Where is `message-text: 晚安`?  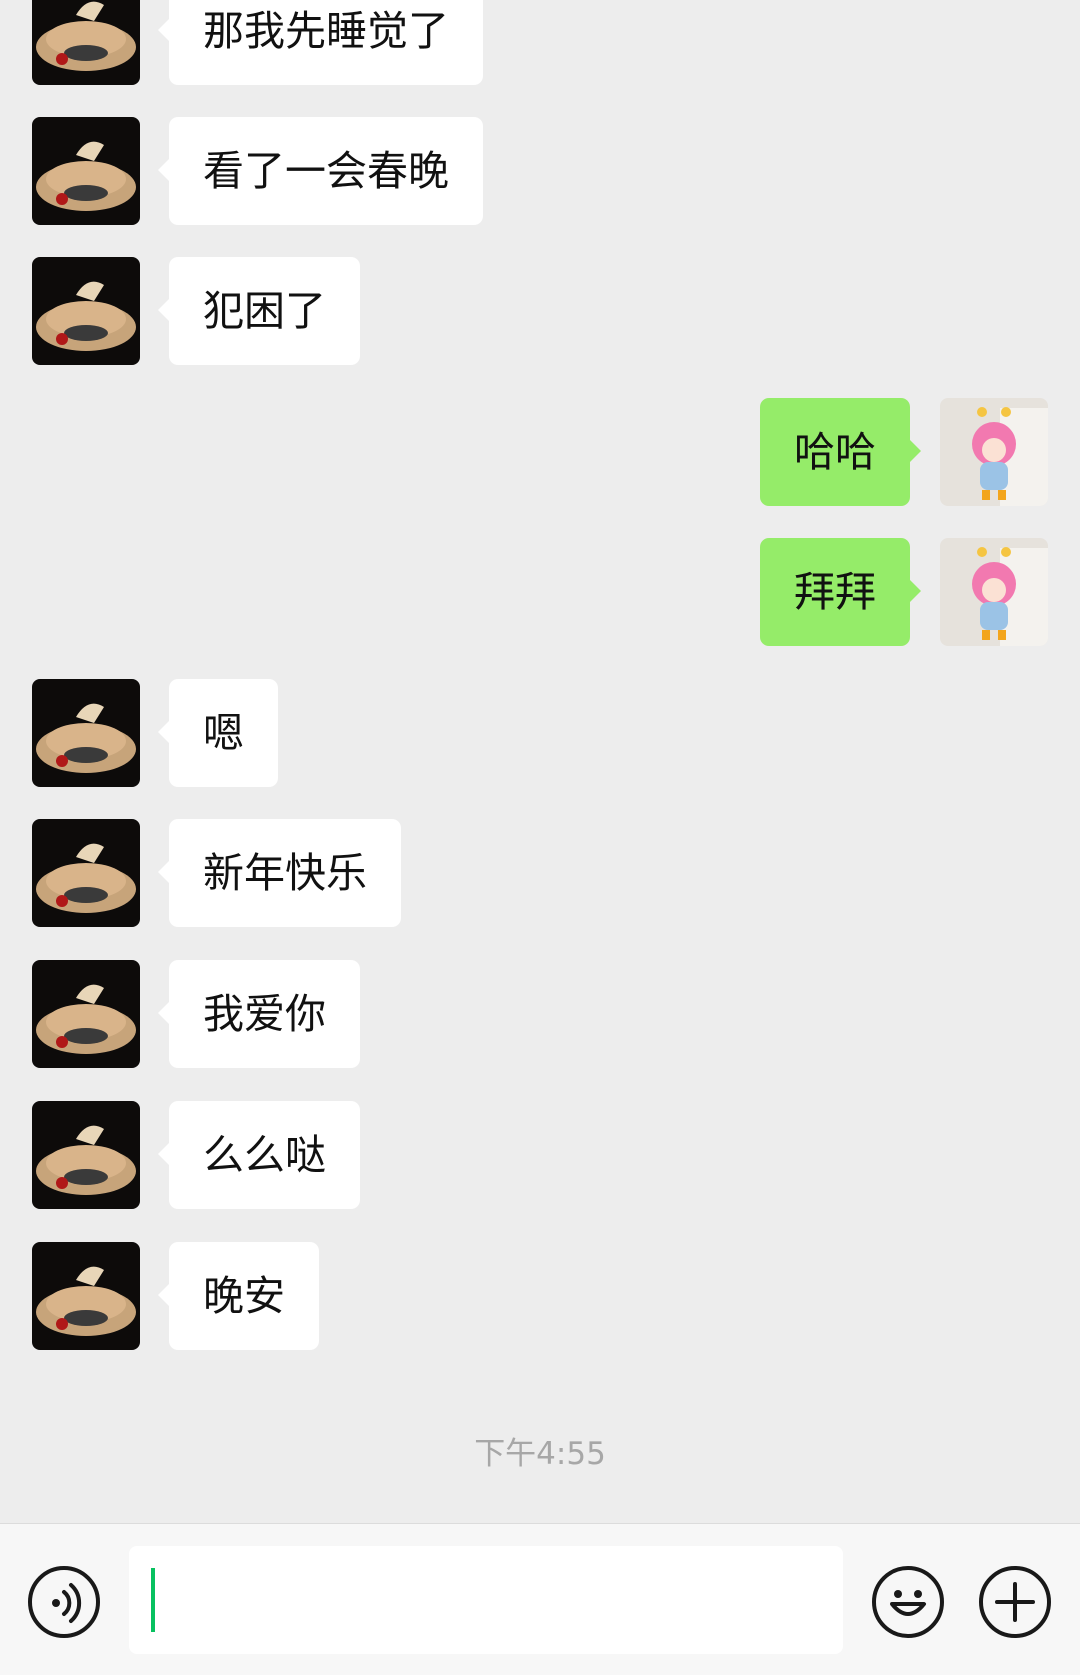
message-text: 晚安 is located at coordinates (244, 1296).